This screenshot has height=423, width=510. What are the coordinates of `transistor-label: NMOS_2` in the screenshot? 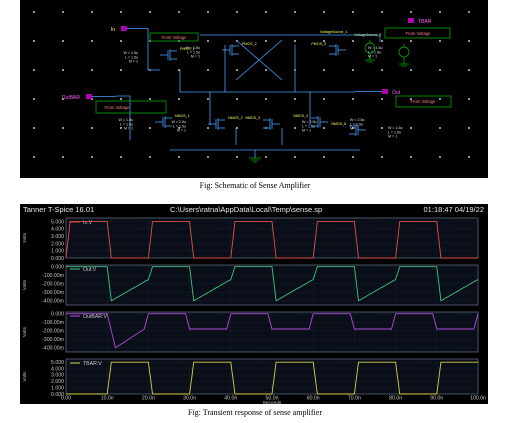 It's located at (235, 118).